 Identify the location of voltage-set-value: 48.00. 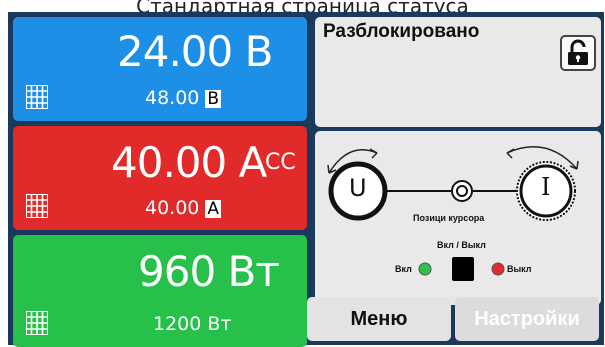
(172, 98).